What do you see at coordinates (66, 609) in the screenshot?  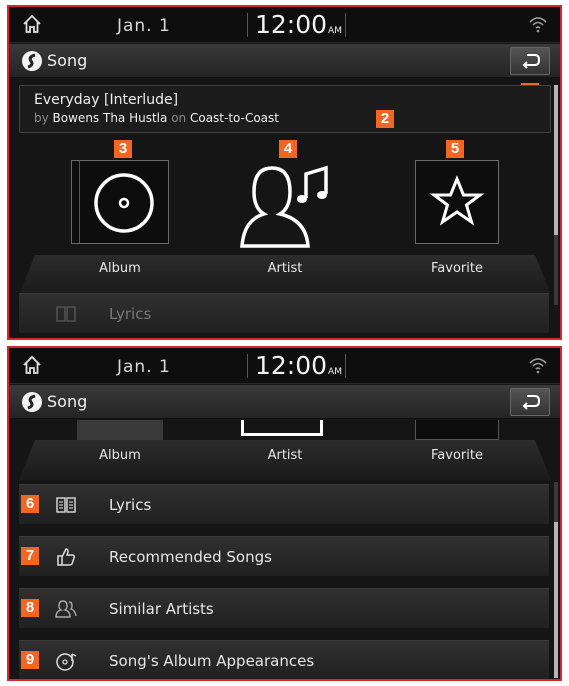 I see `people-icon` at bounding box center [66, 609].